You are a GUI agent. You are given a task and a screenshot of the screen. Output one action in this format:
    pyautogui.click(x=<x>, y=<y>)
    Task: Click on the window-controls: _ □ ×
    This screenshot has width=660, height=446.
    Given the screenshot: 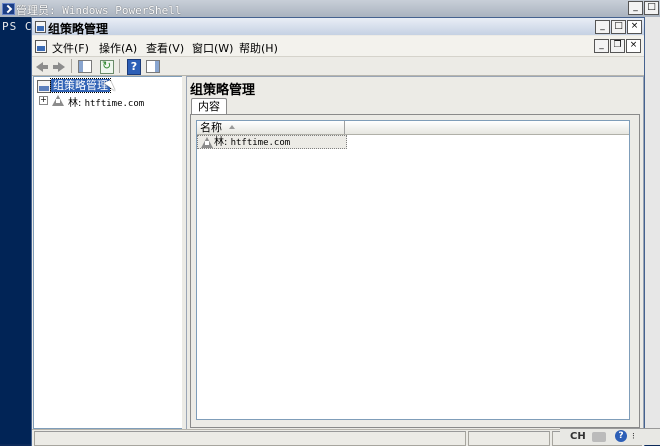 What is the action you would take?
    pyautogui.click(x=618, y=27)
    